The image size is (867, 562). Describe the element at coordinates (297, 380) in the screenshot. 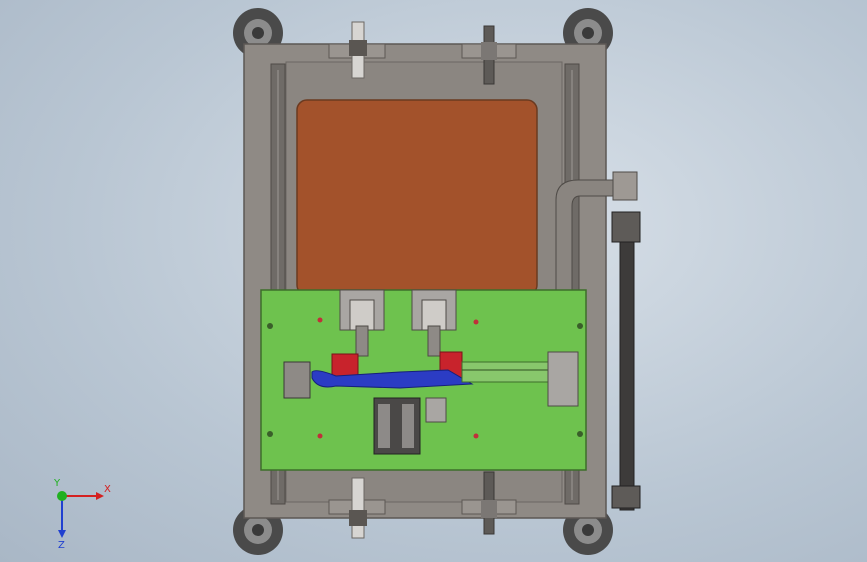

I see `left-stop-block` at that location.